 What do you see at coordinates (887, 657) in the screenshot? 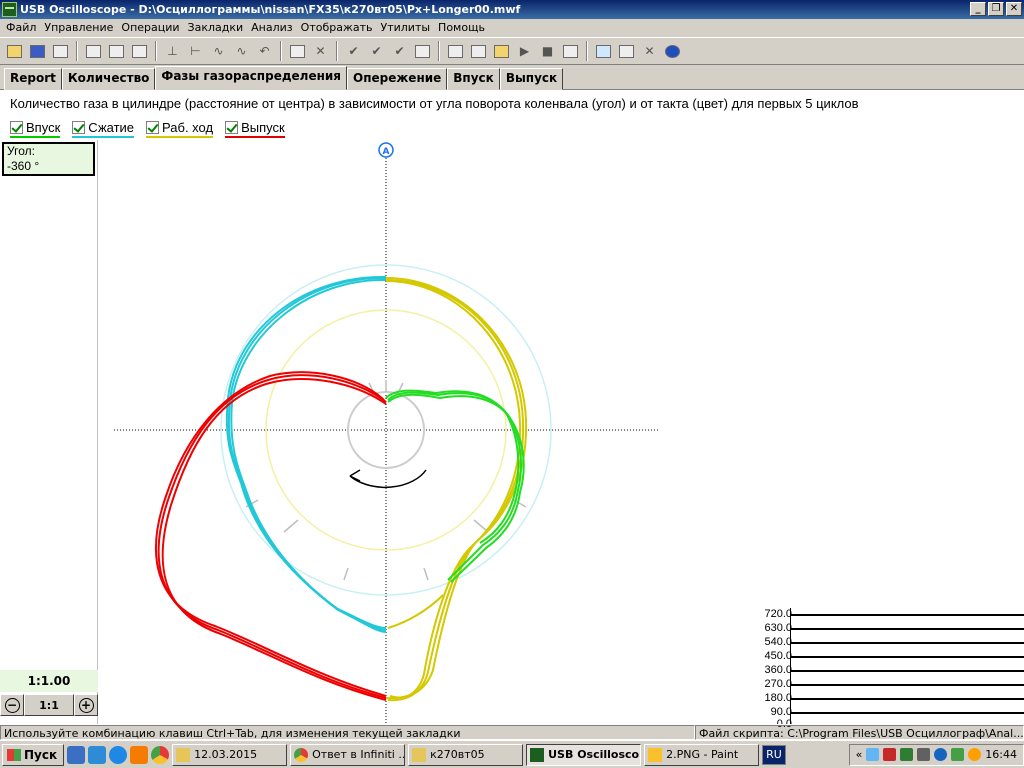
I see `scale-row: 450.0` at bounding box center [887, 657].